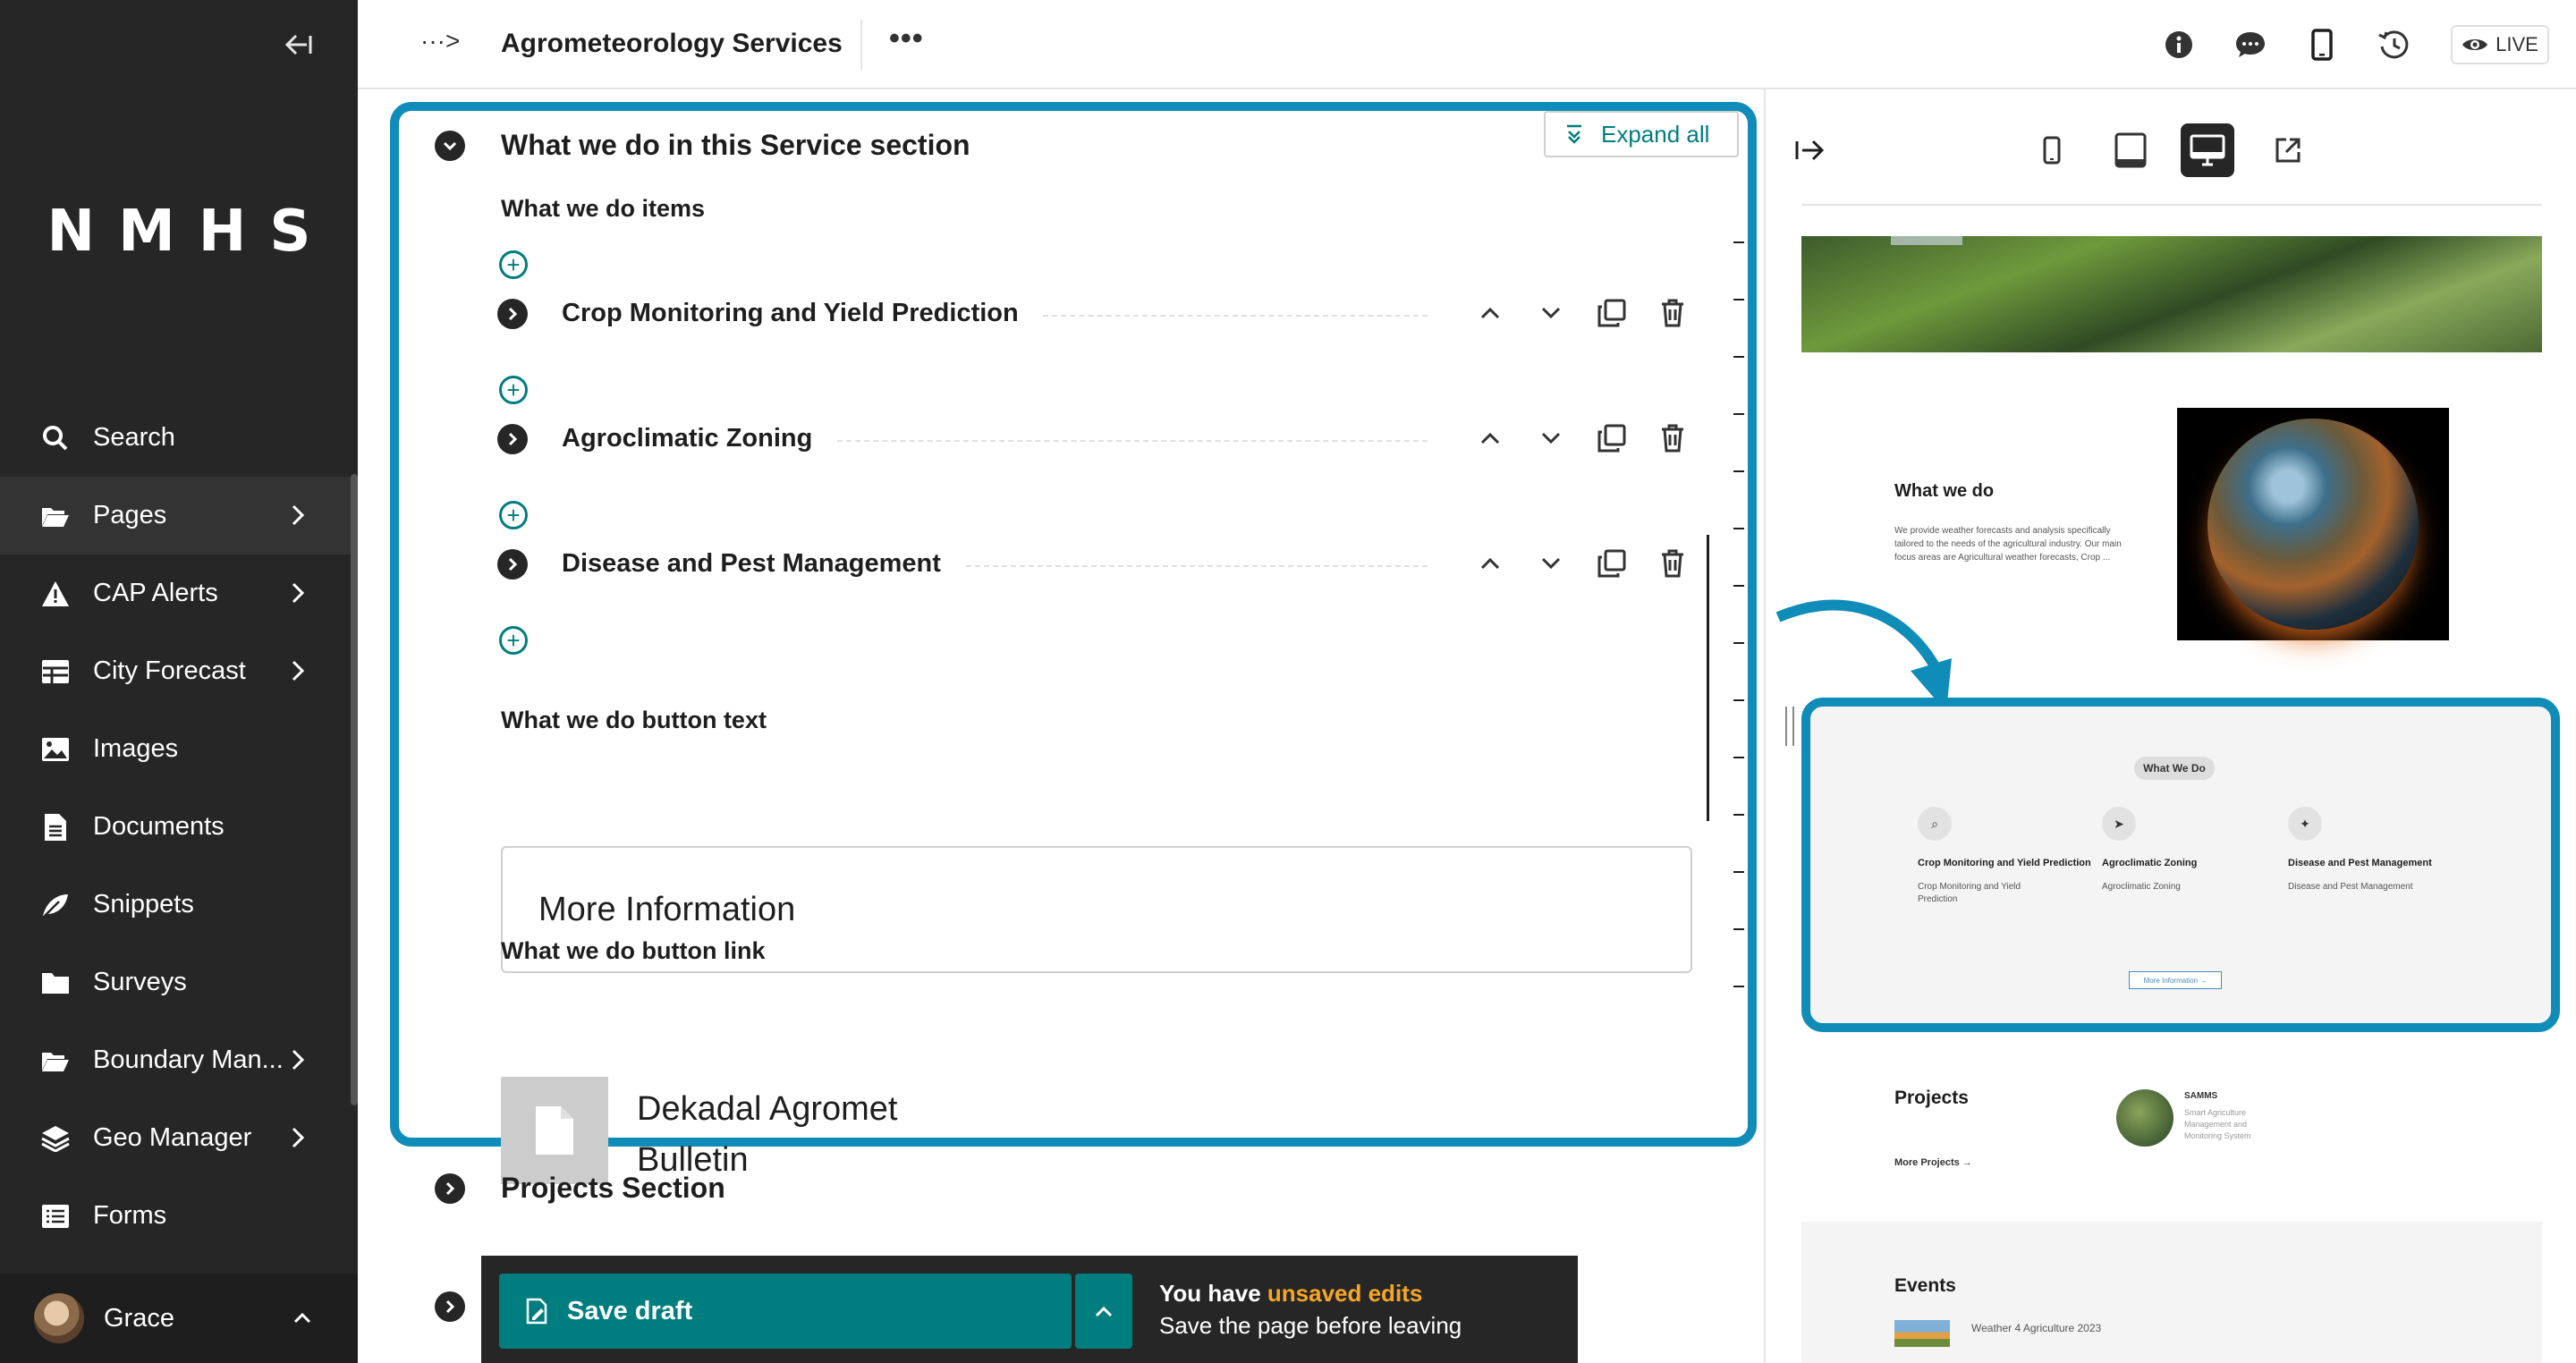 This screenshot has height=1363, width=2576. What do you see at coordinates (906, 38) in the screenshot?
I see `more-actions-button: •••` at bounding box center [906, 38].